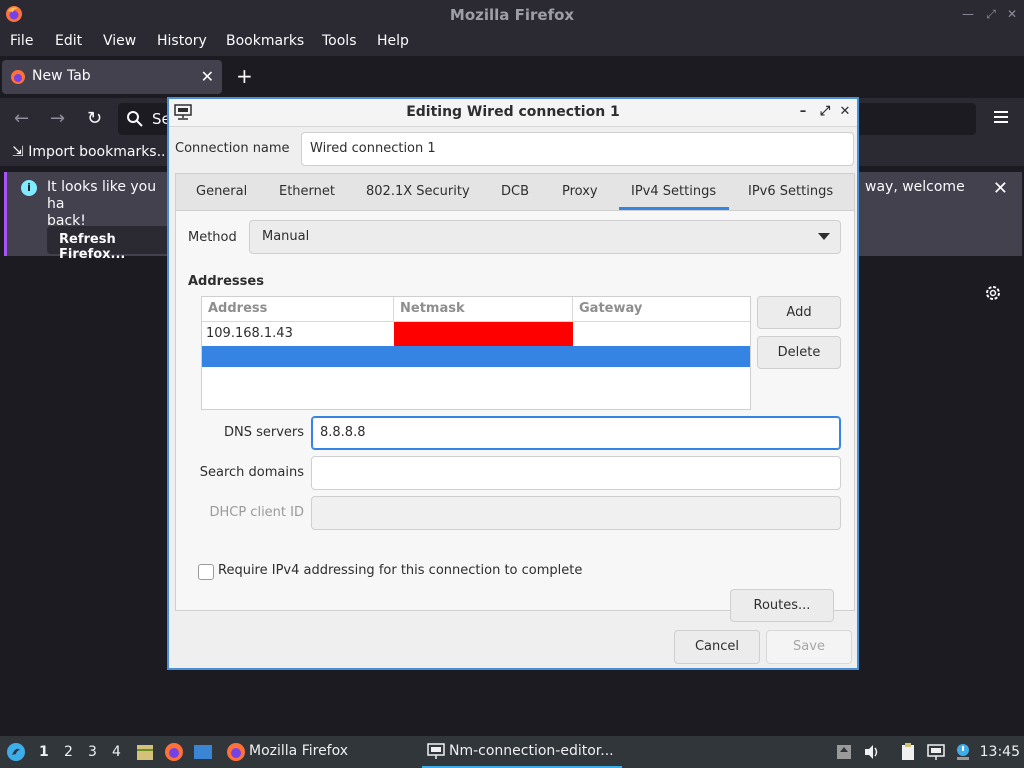 This screenshot has height=768, width=1024. Describe the element at coordinates (576, 513) in the screenshot. I see `dhcp-client-id-input` at that location.